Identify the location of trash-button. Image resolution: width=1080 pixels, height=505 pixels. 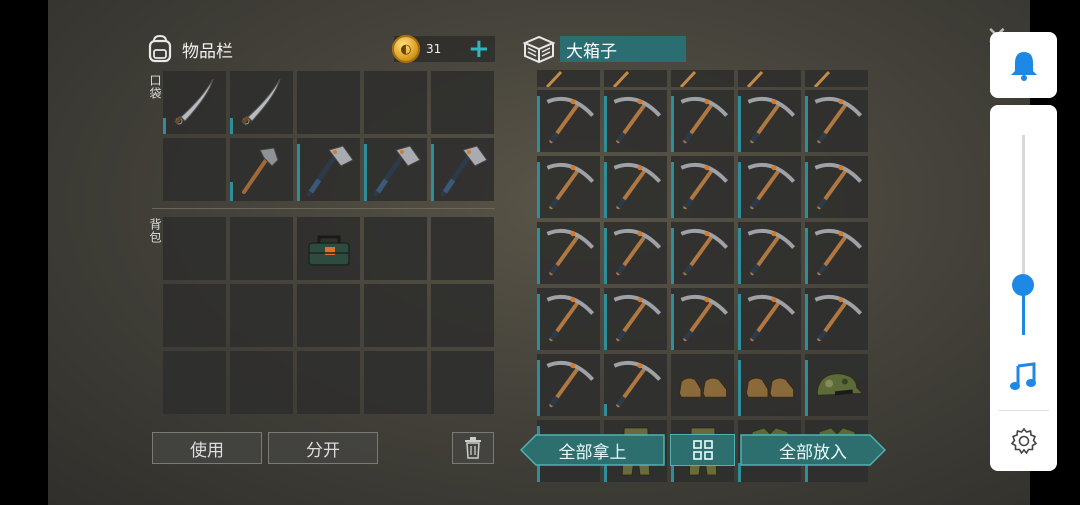
(473, 448).